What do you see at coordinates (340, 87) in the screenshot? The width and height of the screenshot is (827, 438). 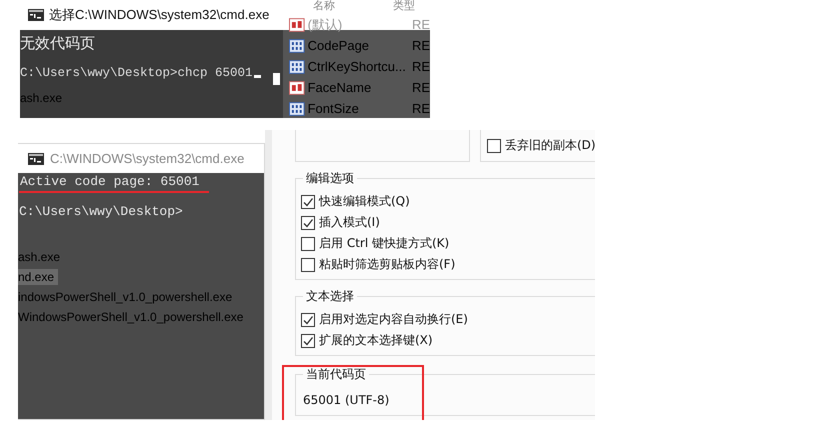 I see `value-name: FaceName` at bounding box center [340, 87].